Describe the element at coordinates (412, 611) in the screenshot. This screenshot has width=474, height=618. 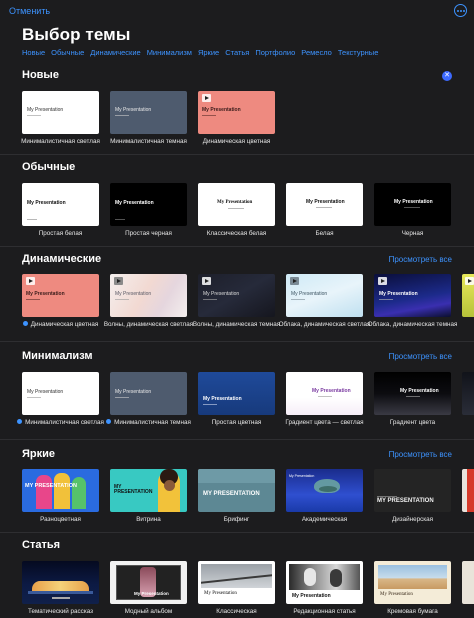
I see `theme-name: Кремовая бумага` at that location.